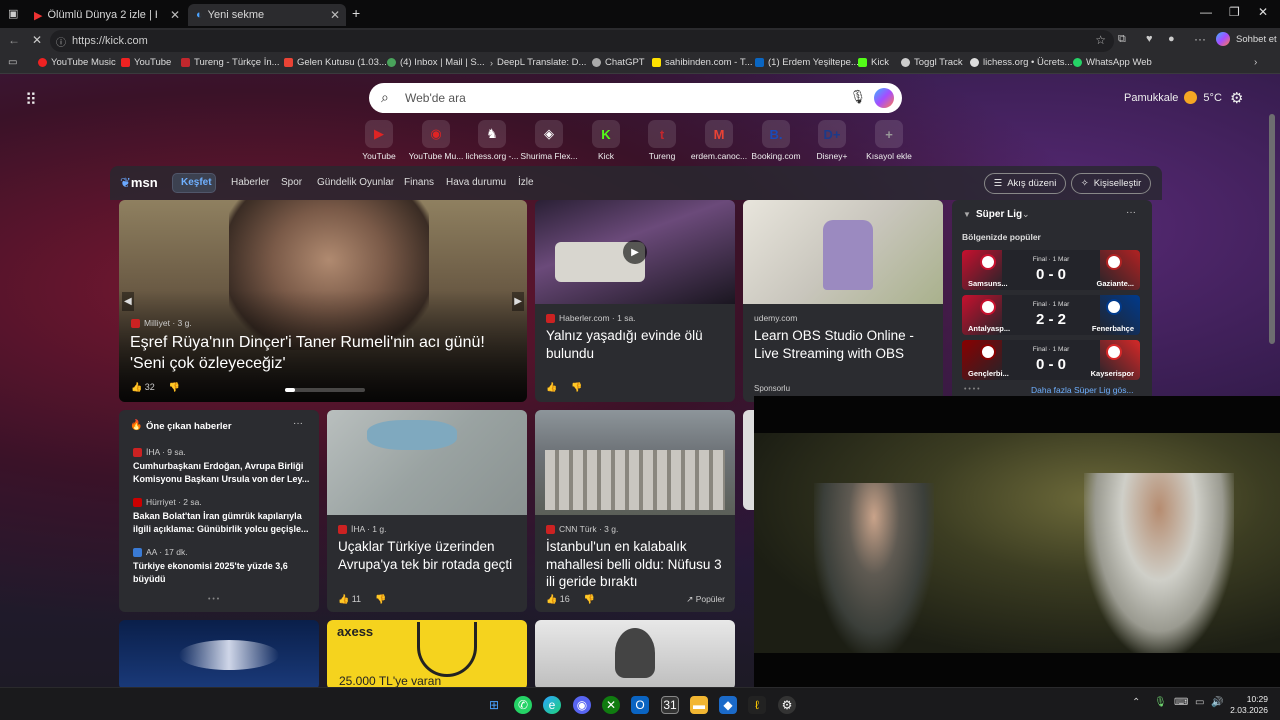 The height and width of the screenshot is (720, 1280). I want to click on like-button: 👍 32, so click(143, 387).